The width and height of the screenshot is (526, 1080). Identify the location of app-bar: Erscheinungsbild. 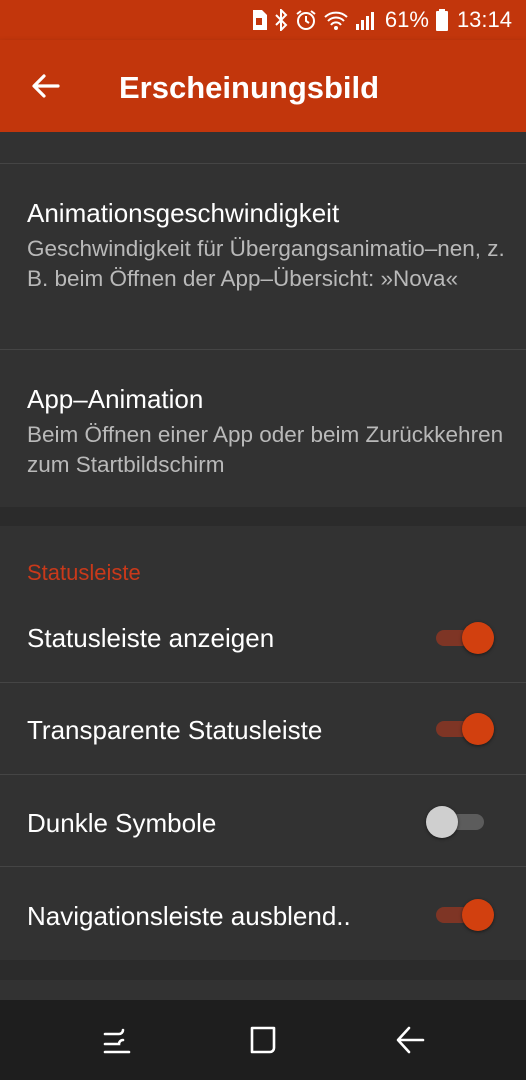
(263, 86).